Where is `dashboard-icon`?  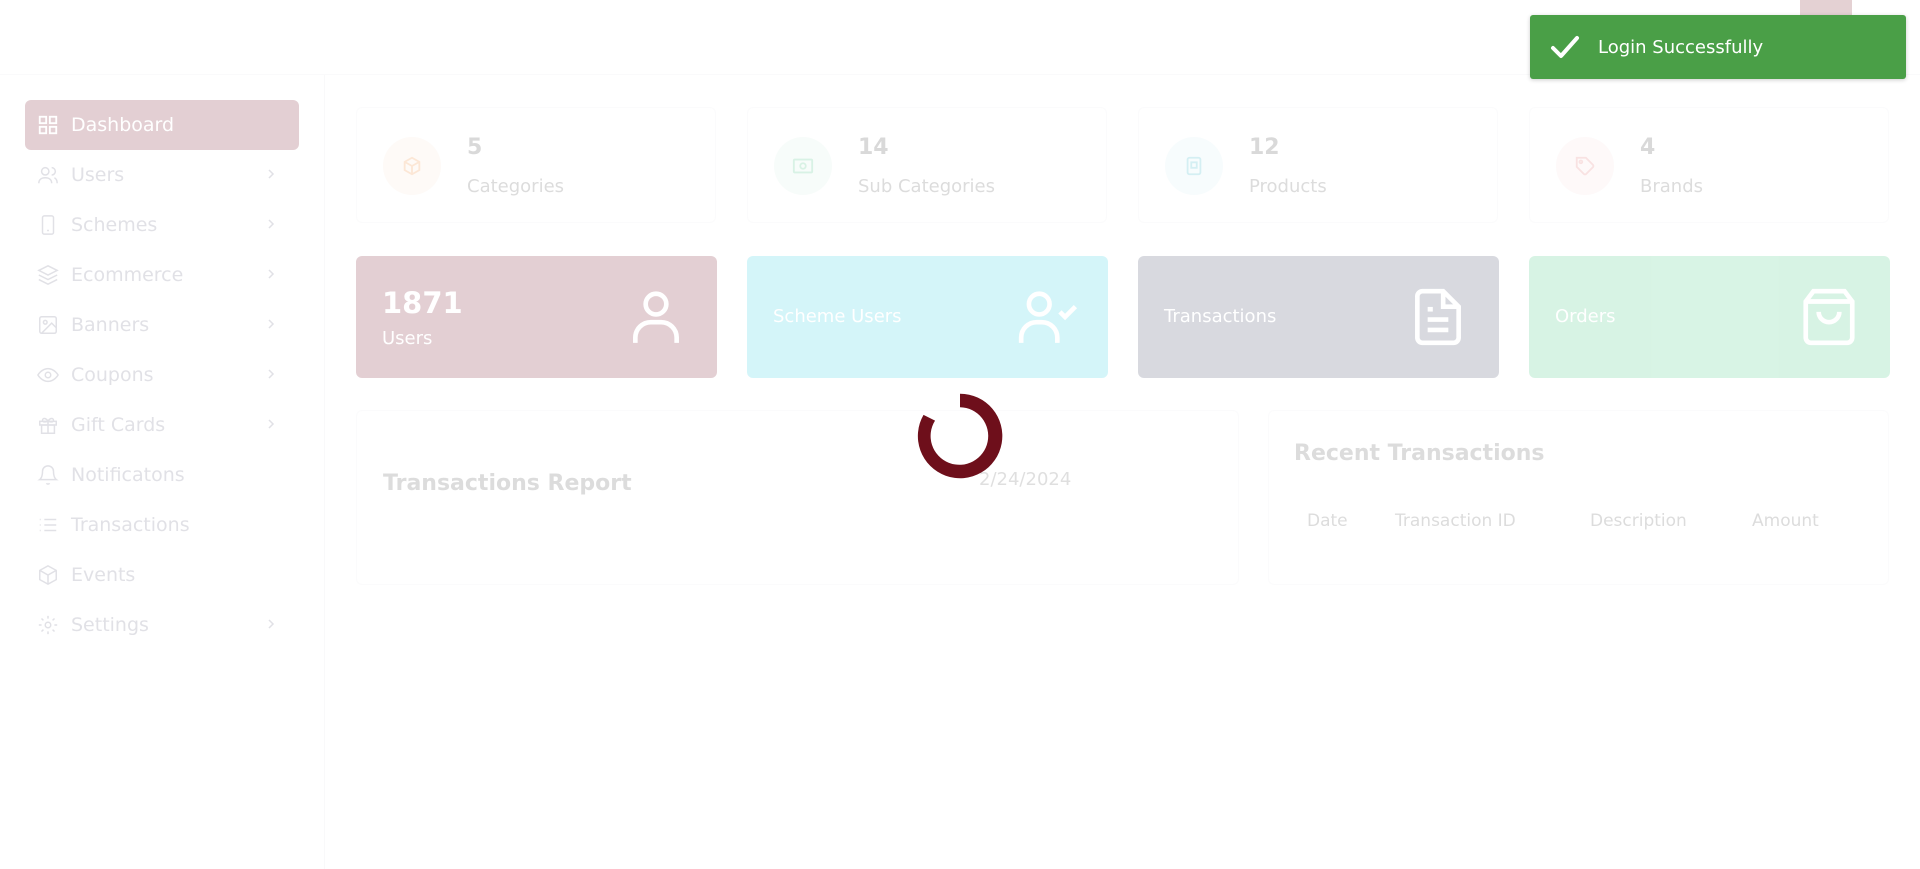 dashboard-icon is located at coordinates (48, 125).